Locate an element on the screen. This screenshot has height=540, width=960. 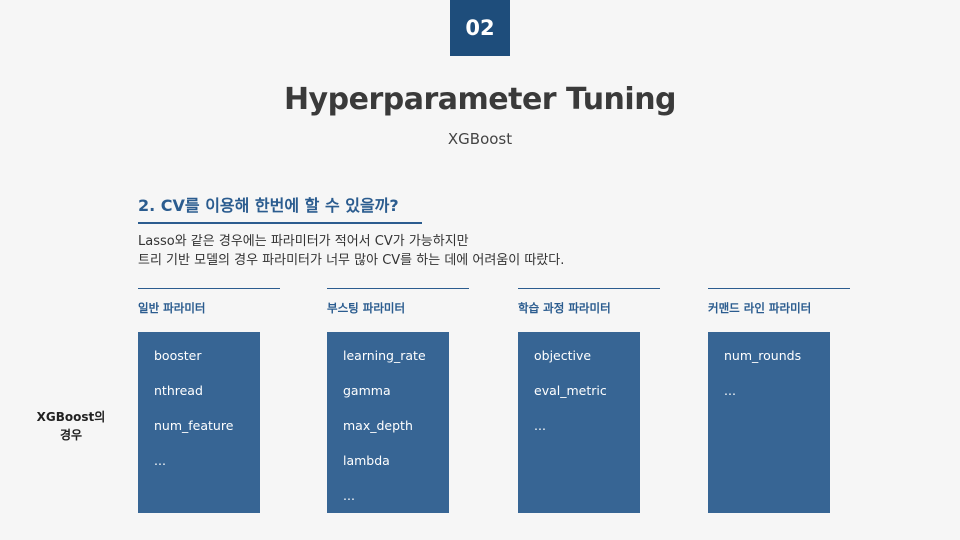
row-label-line: 경우 is located at coordinates (71, 435).